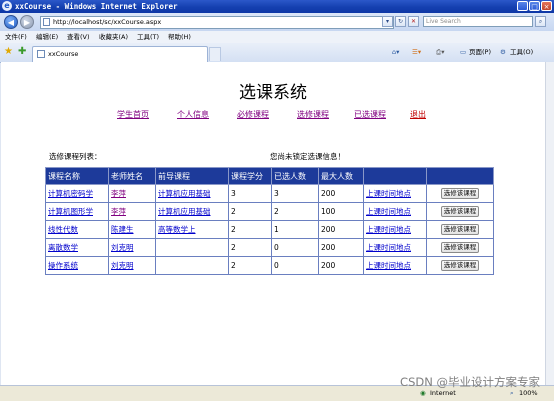 The image size is (554, 401). What do you see at coordinates (70, 193) in the screenshot?
I see `course-name-link: 计算机密码学` at bounding box center [70, 193].